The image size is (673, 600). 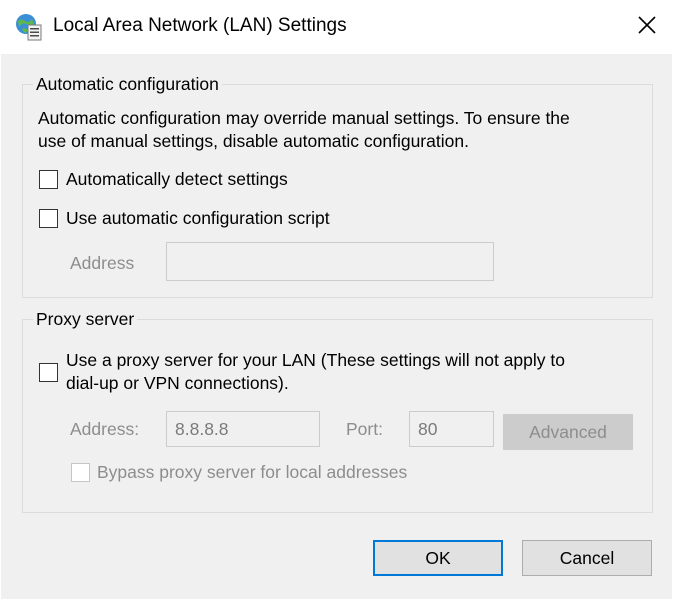 What do you see at coordinates (252, 472) in the screenshot?
I see `bypass-local-label: Bypass proxy server for local addresses` at bounding box center [252, 472].